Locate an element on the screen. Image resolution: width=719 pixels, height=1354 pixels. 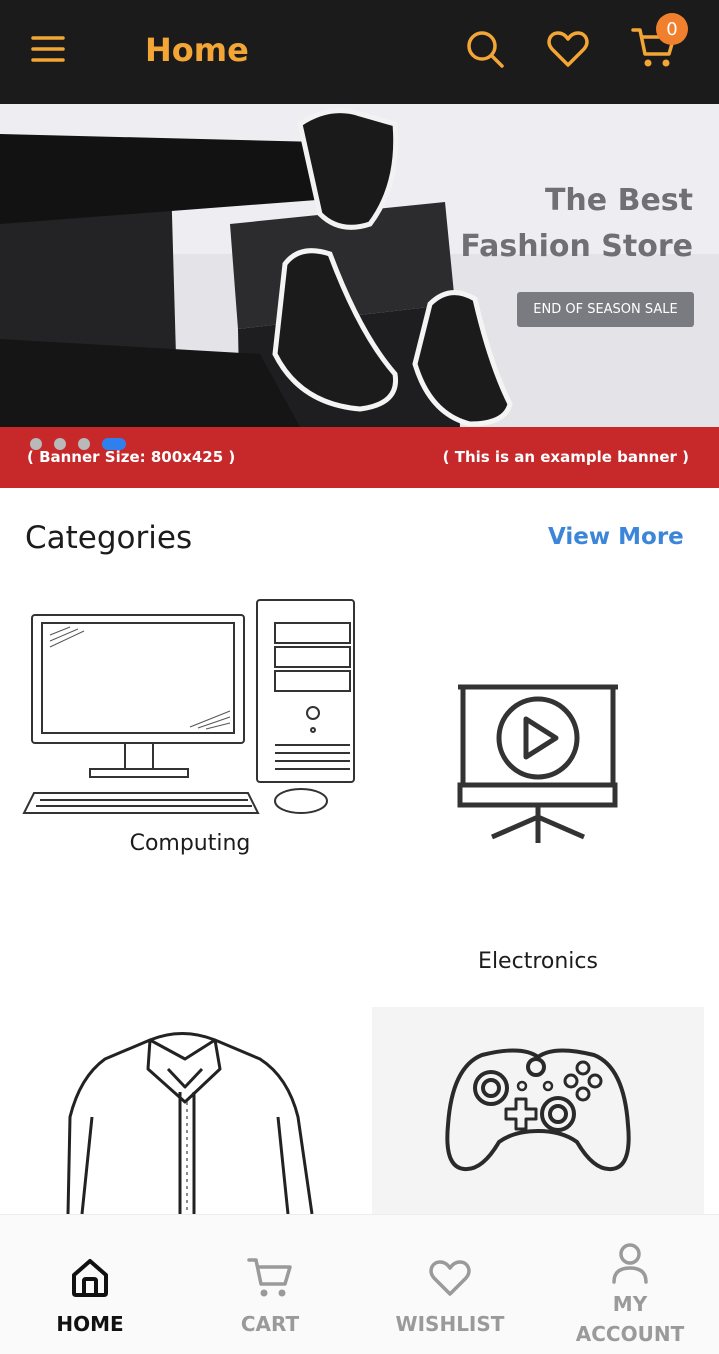
banner-sale-button: END OF SEASON SALE is located at coordinates (605, 309).